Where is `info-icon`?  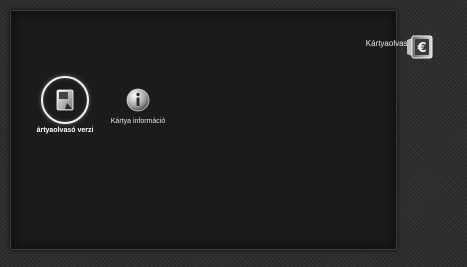 info-icon is located at coordinates (138, 100).